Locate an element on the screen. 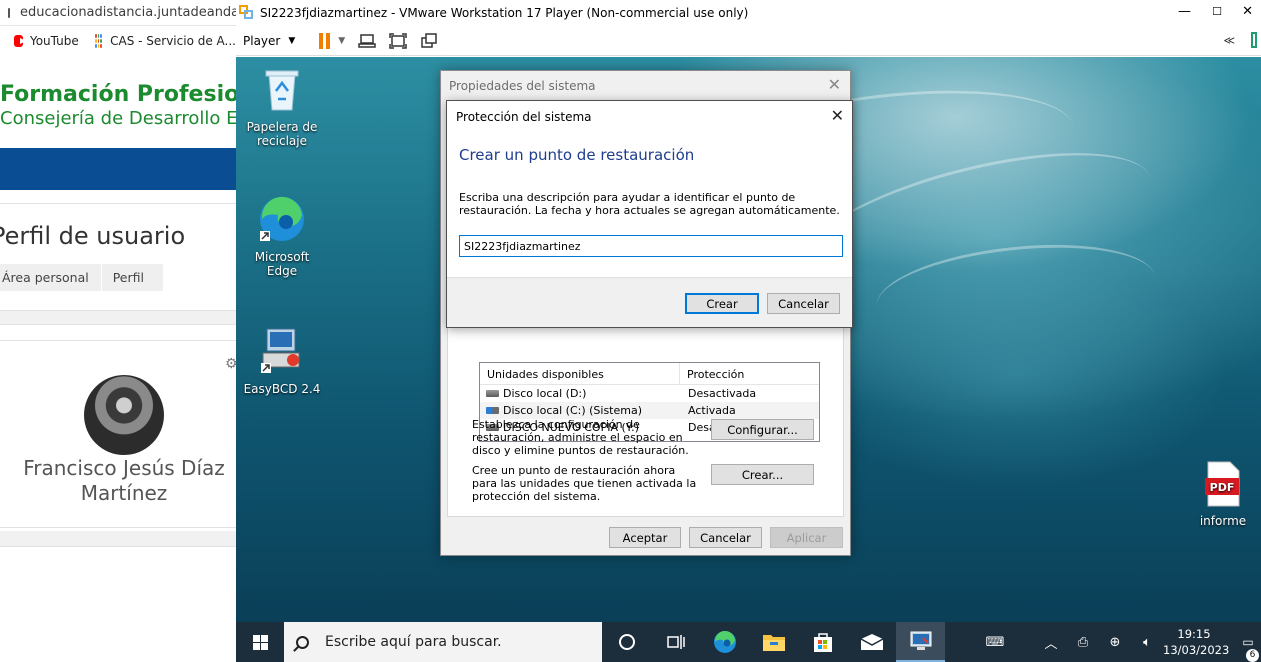  unity-icon is located at coordinates (429, 40).